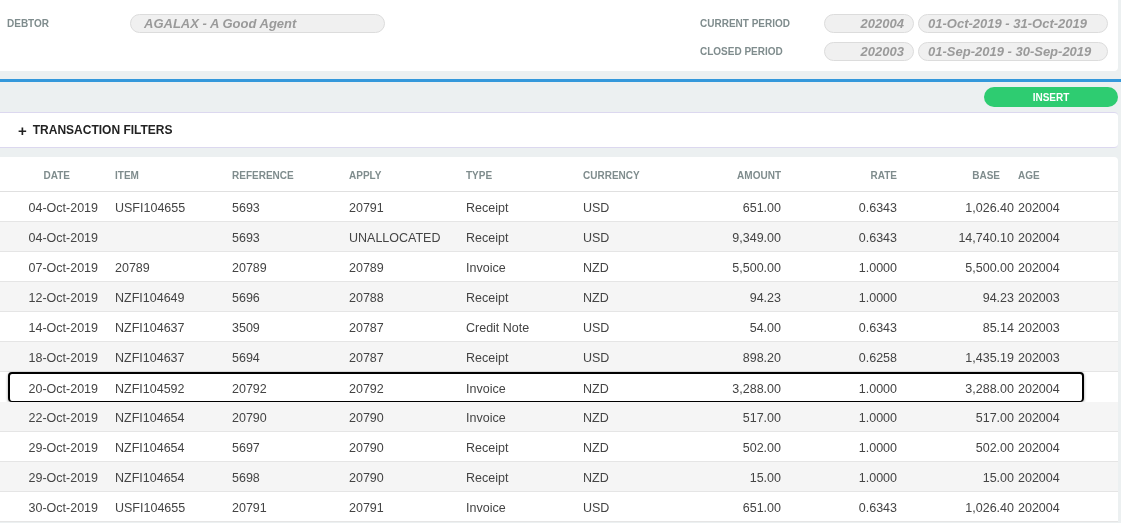  I want to click on filters-label: TRANSACTION FILTERS, so click(102, 130).